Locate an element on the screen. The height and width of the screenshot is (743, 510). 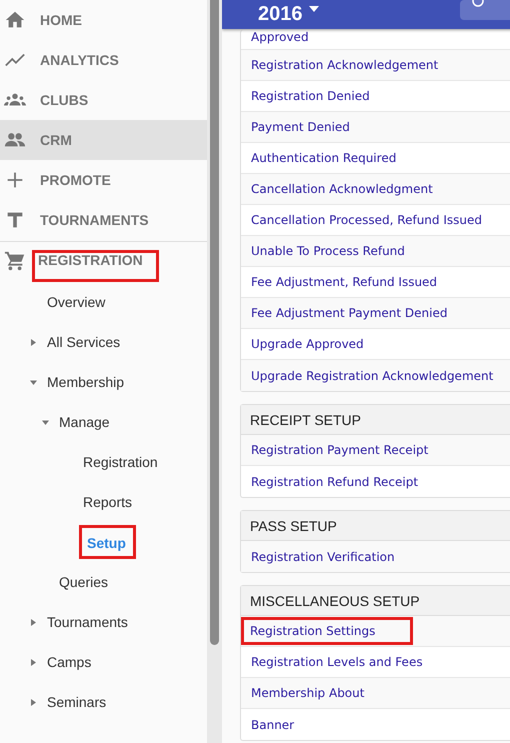
setup-link: Registration Levels and Fees is located at coordinates (337, 662).